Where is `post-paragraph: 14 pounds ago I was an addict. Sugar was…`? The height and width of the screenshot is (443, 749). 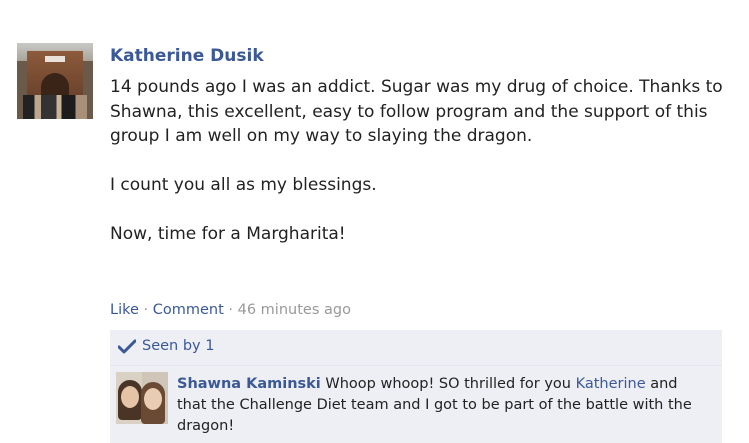
post-paragraph: 14 pounds ago I was an addict. Sugar was… is located at coordinates (416, 111).